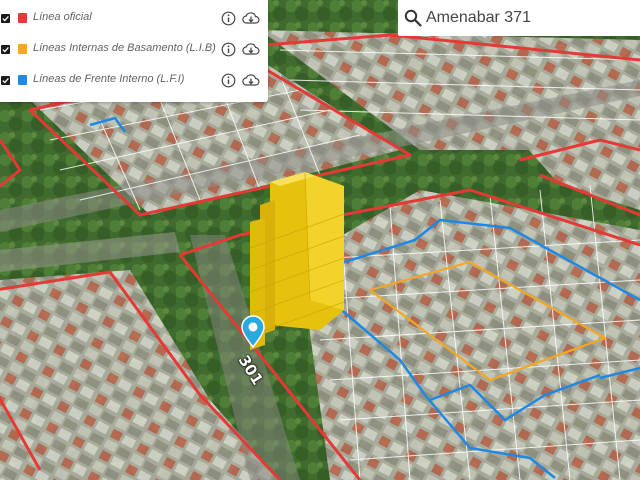 Image resolution: width=640 pixels, height=480 pixels. What do you see at coordinates (413, 18) in the screenshot?
I see `search-icon` at bounding box center [413, 18].